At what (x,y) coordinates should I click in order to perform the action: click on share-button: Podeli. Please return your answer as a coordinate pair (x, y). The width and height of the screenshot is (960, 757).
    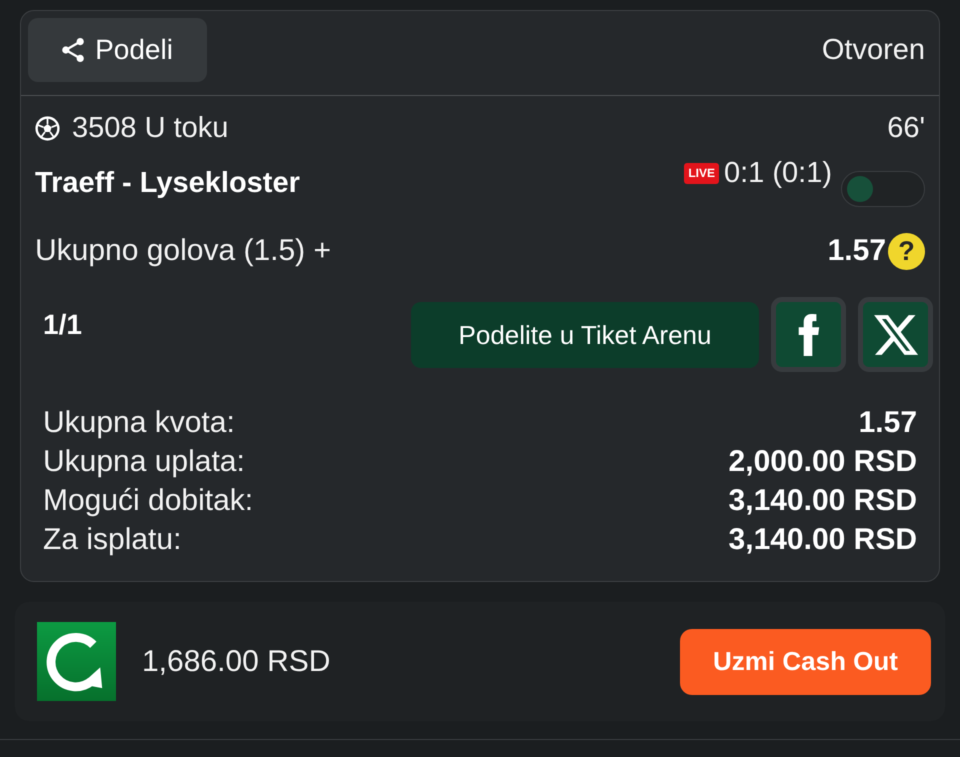
    Looking at the image, I should click on (117, 50).